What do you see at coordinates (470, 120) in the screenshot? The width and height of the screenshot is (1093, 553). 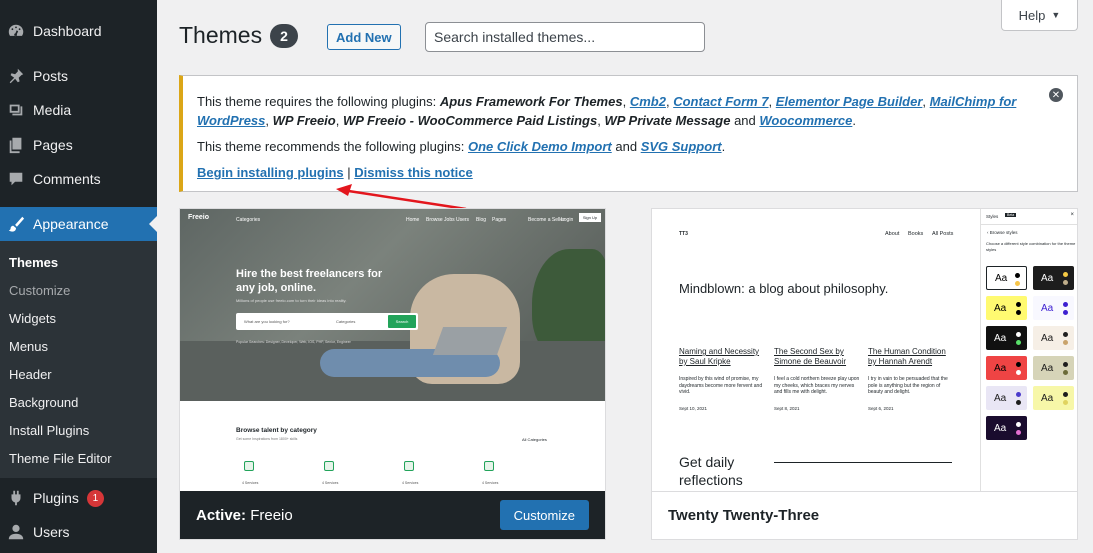 I see `plugin-name: WP Freeio - WooCommerce Paid Listings` at bounding box center [470, 120].